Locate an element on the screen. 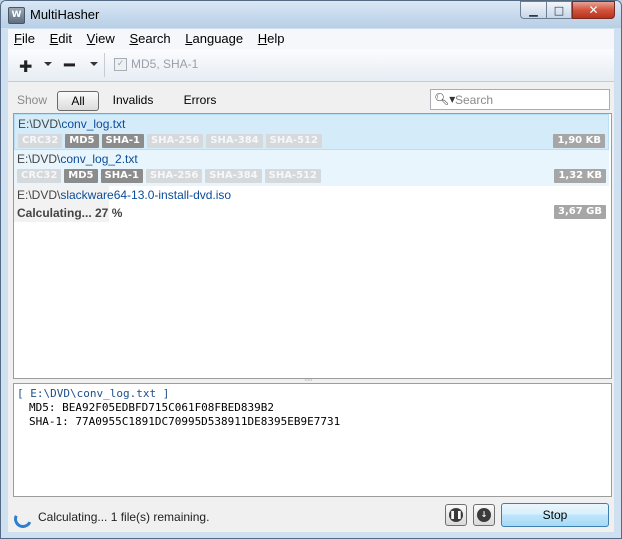 The height and width of the screenshot is (539, 622). file-status: Calculating... 27 % is located at coordinates (70, 213).